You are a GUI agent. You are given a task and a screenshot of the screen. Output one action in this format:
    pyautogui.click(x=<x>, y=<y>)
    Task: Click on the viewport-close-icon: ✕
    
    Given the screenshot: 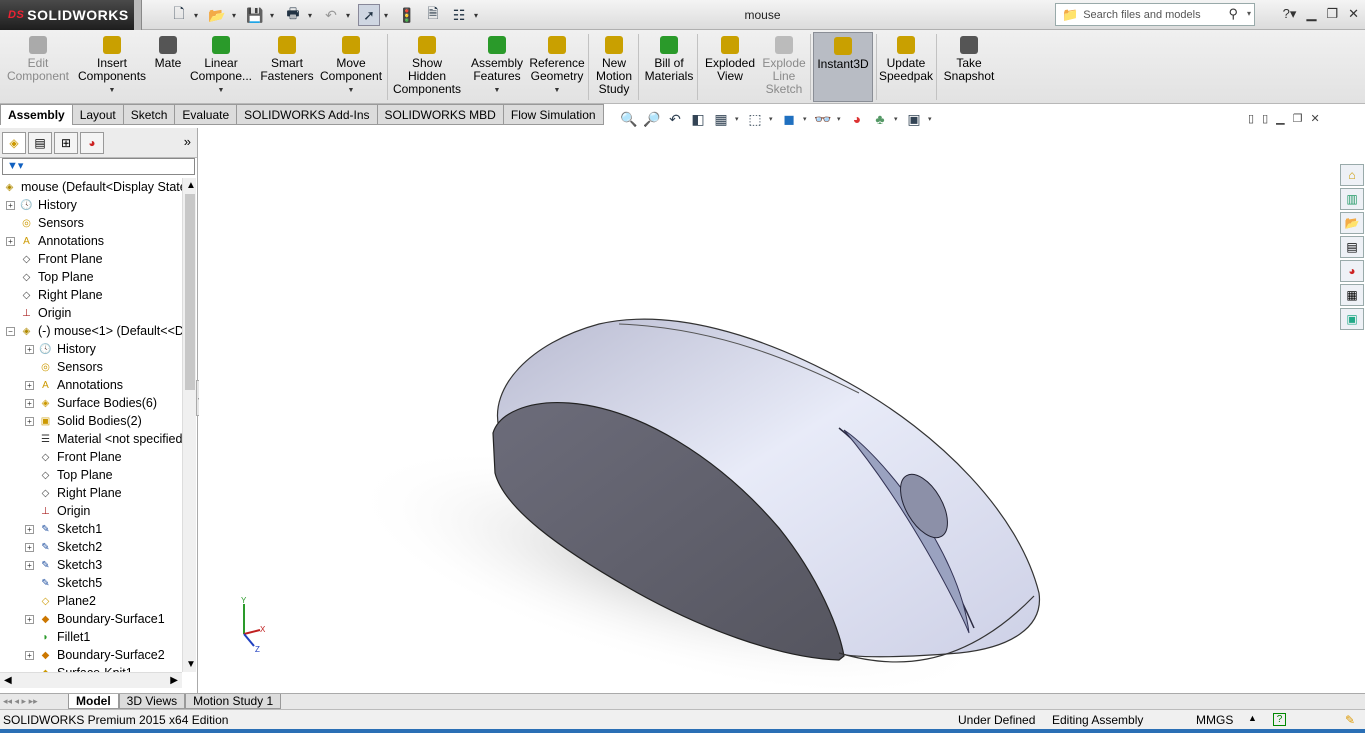 What is the action you would take?
    pyautogui.click(x=1314, y=118)
    